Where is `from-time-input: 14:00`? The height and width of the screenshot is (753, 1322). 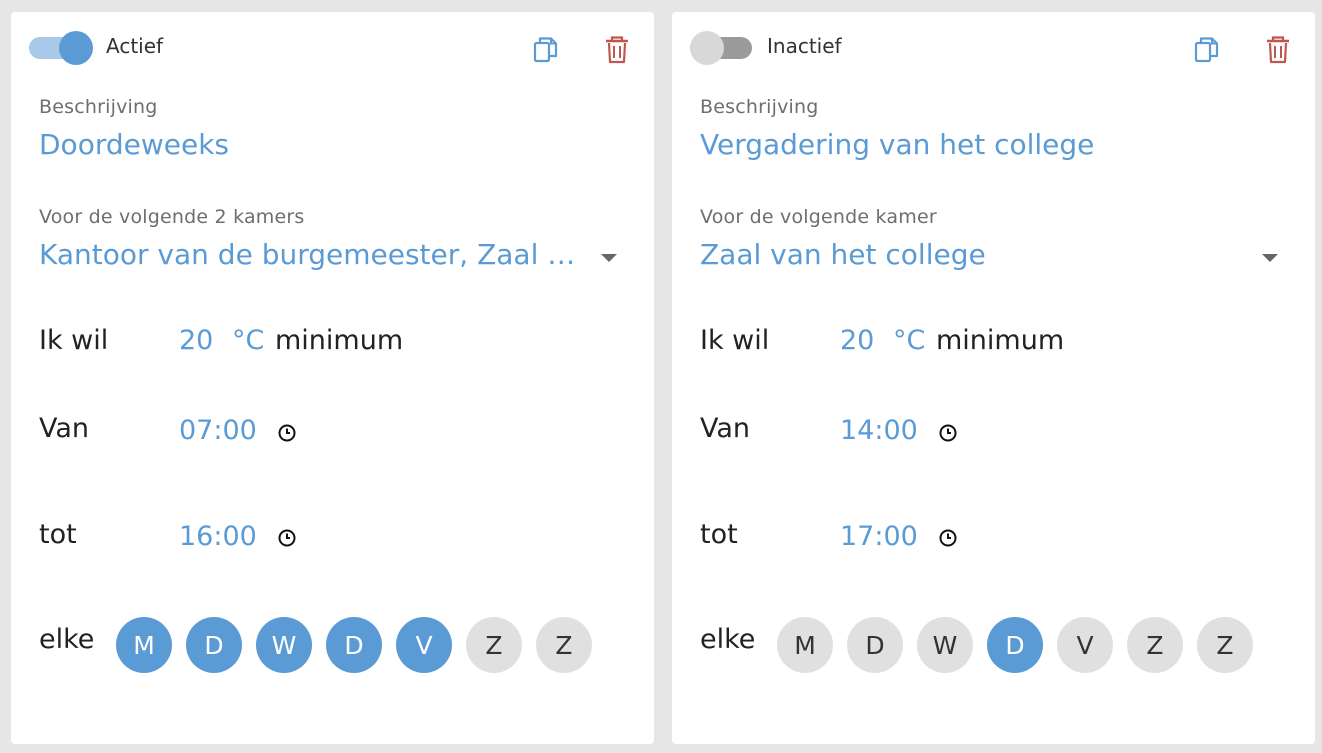
from-time-input: 14:00 is located at coordinates (879, 430).